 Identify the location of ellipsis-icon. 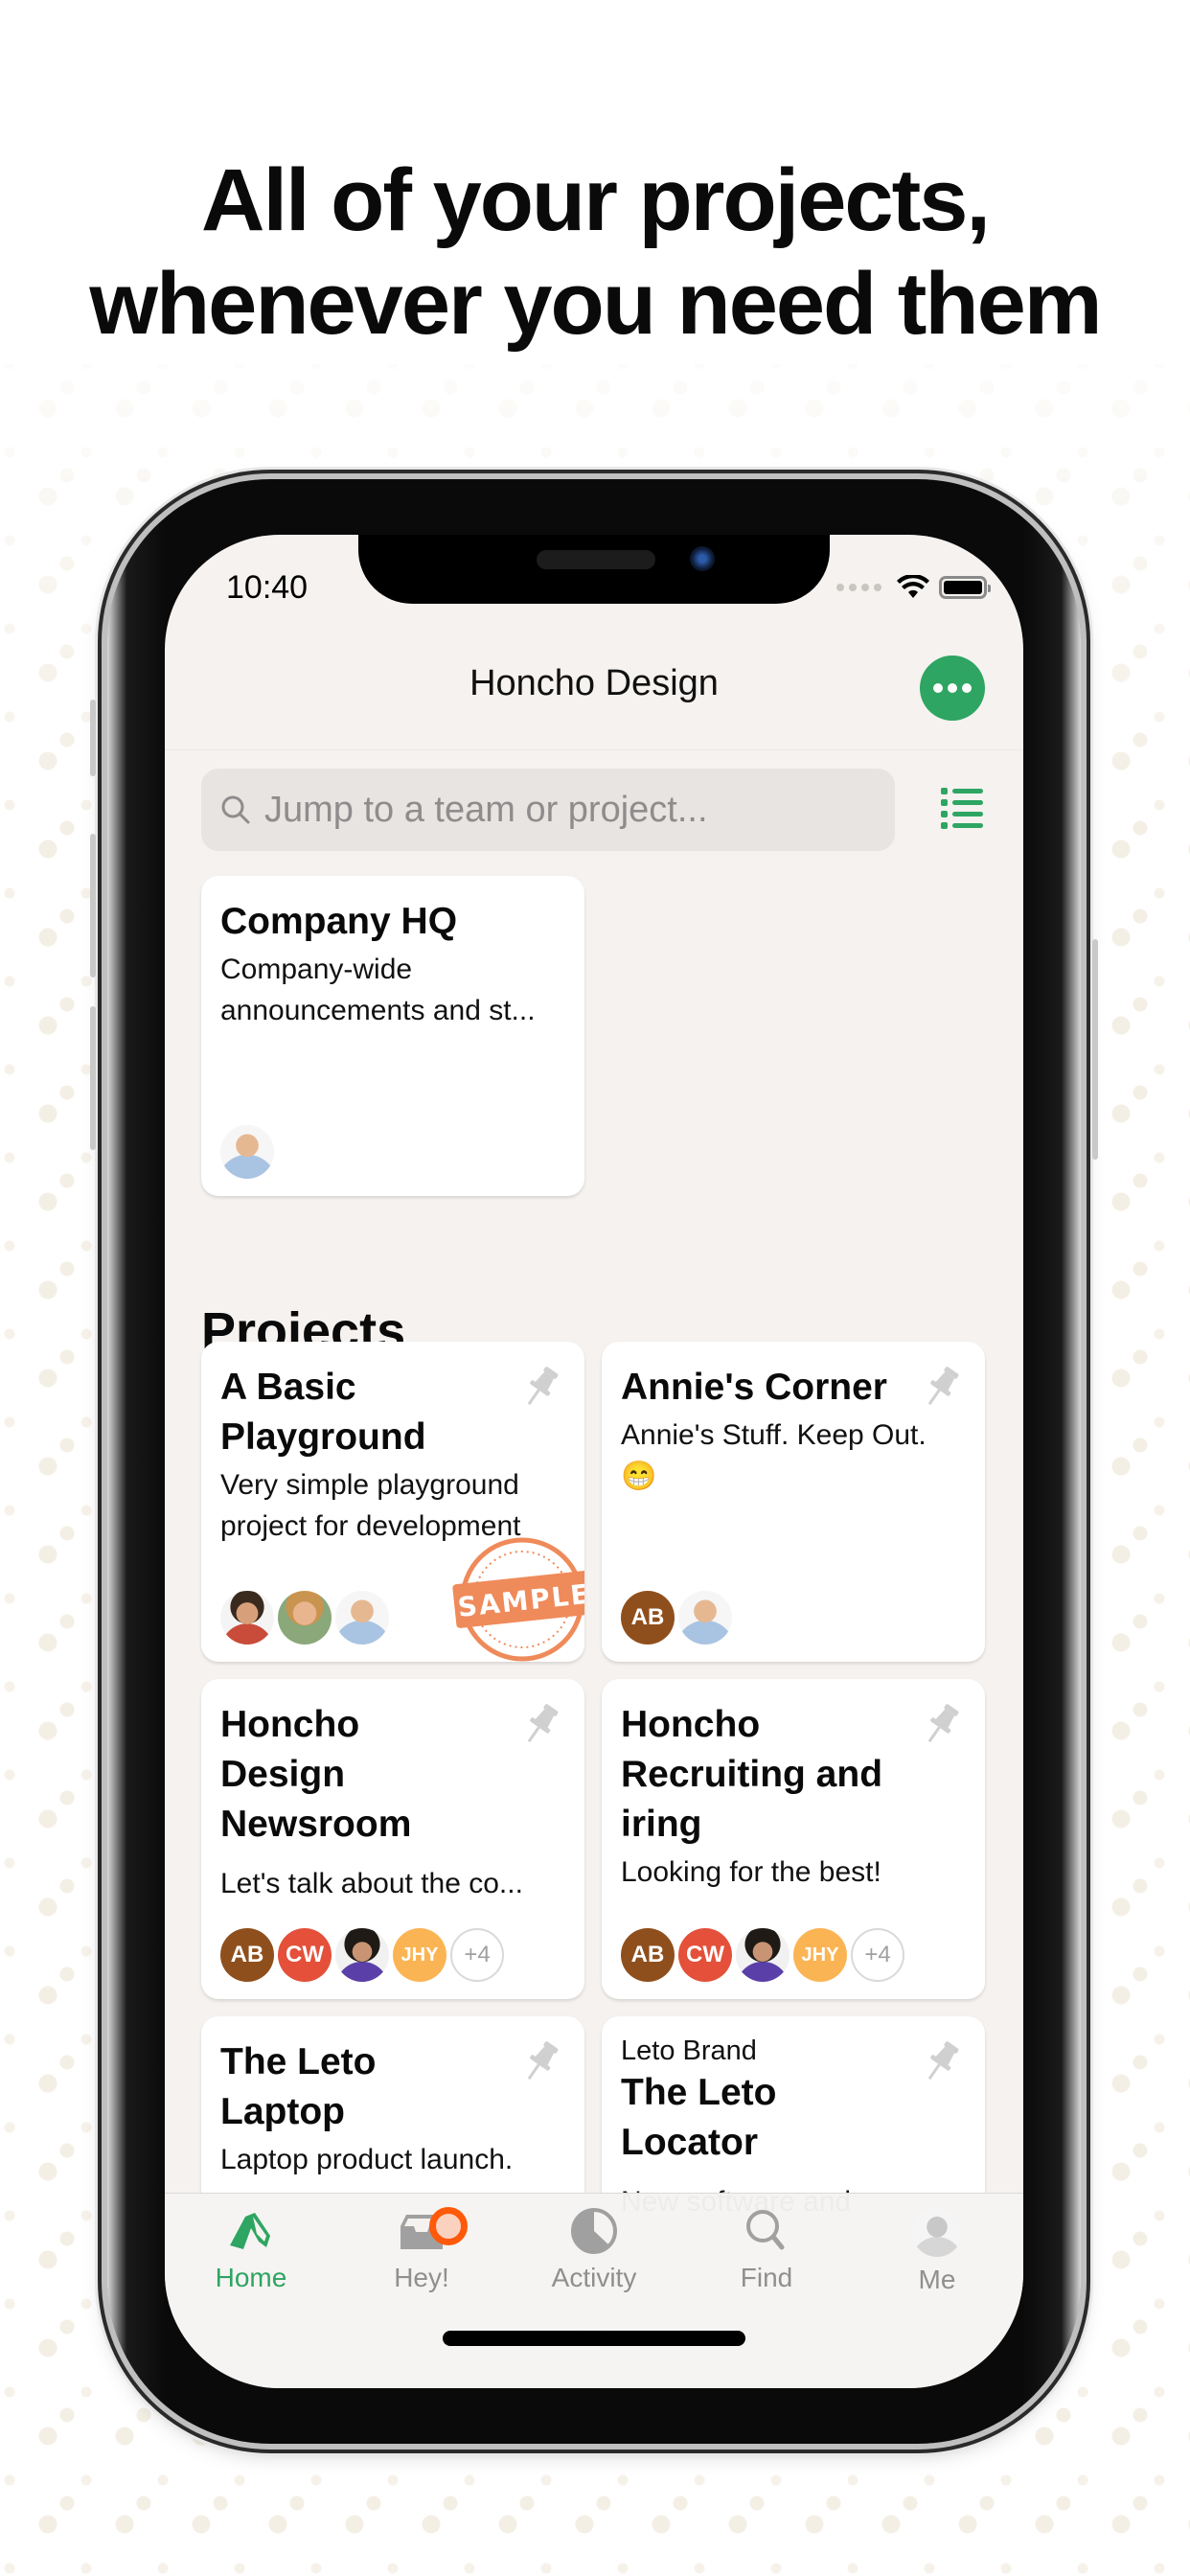
(938, 688).